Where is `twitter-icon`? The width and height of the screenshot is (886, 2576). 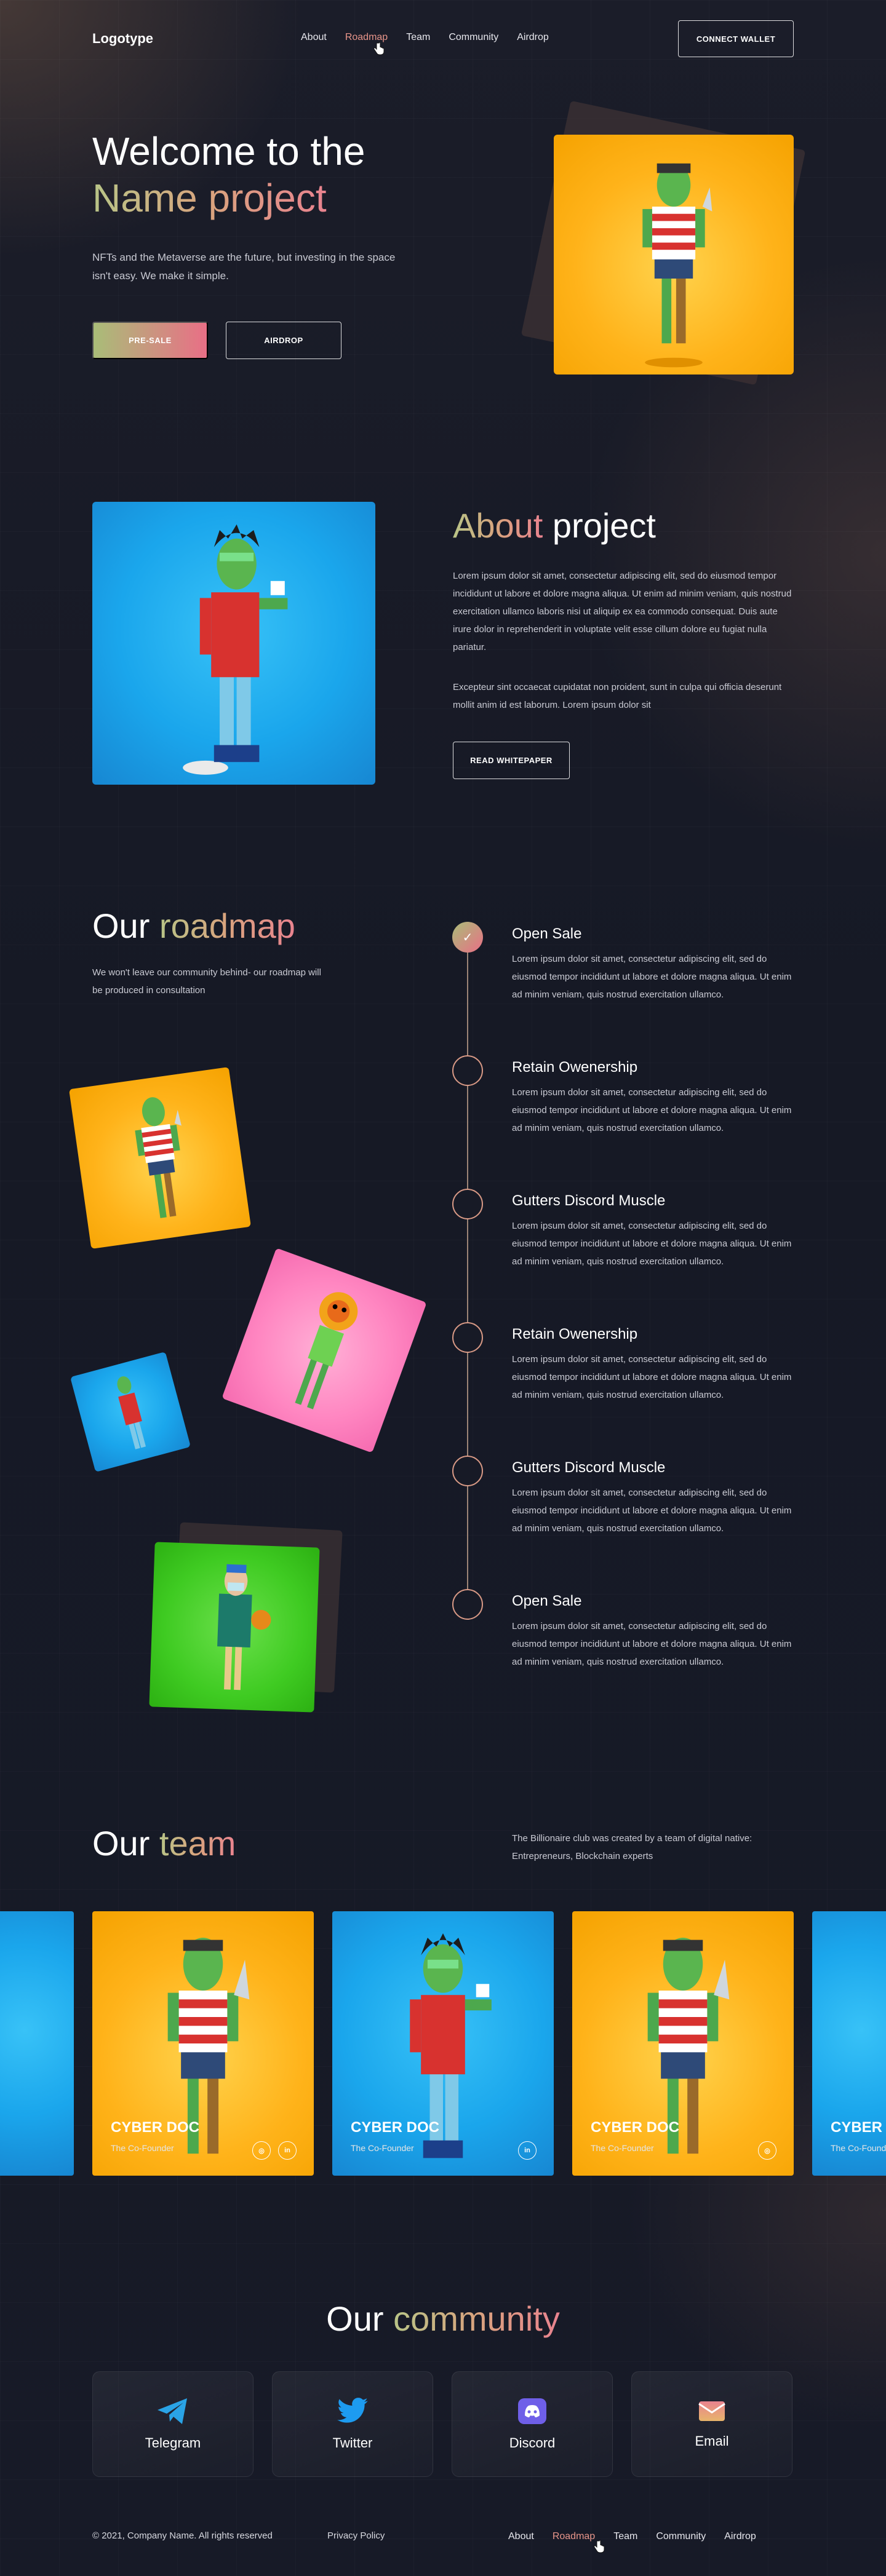
twitter-icon is located at coordinates (352, 2410).